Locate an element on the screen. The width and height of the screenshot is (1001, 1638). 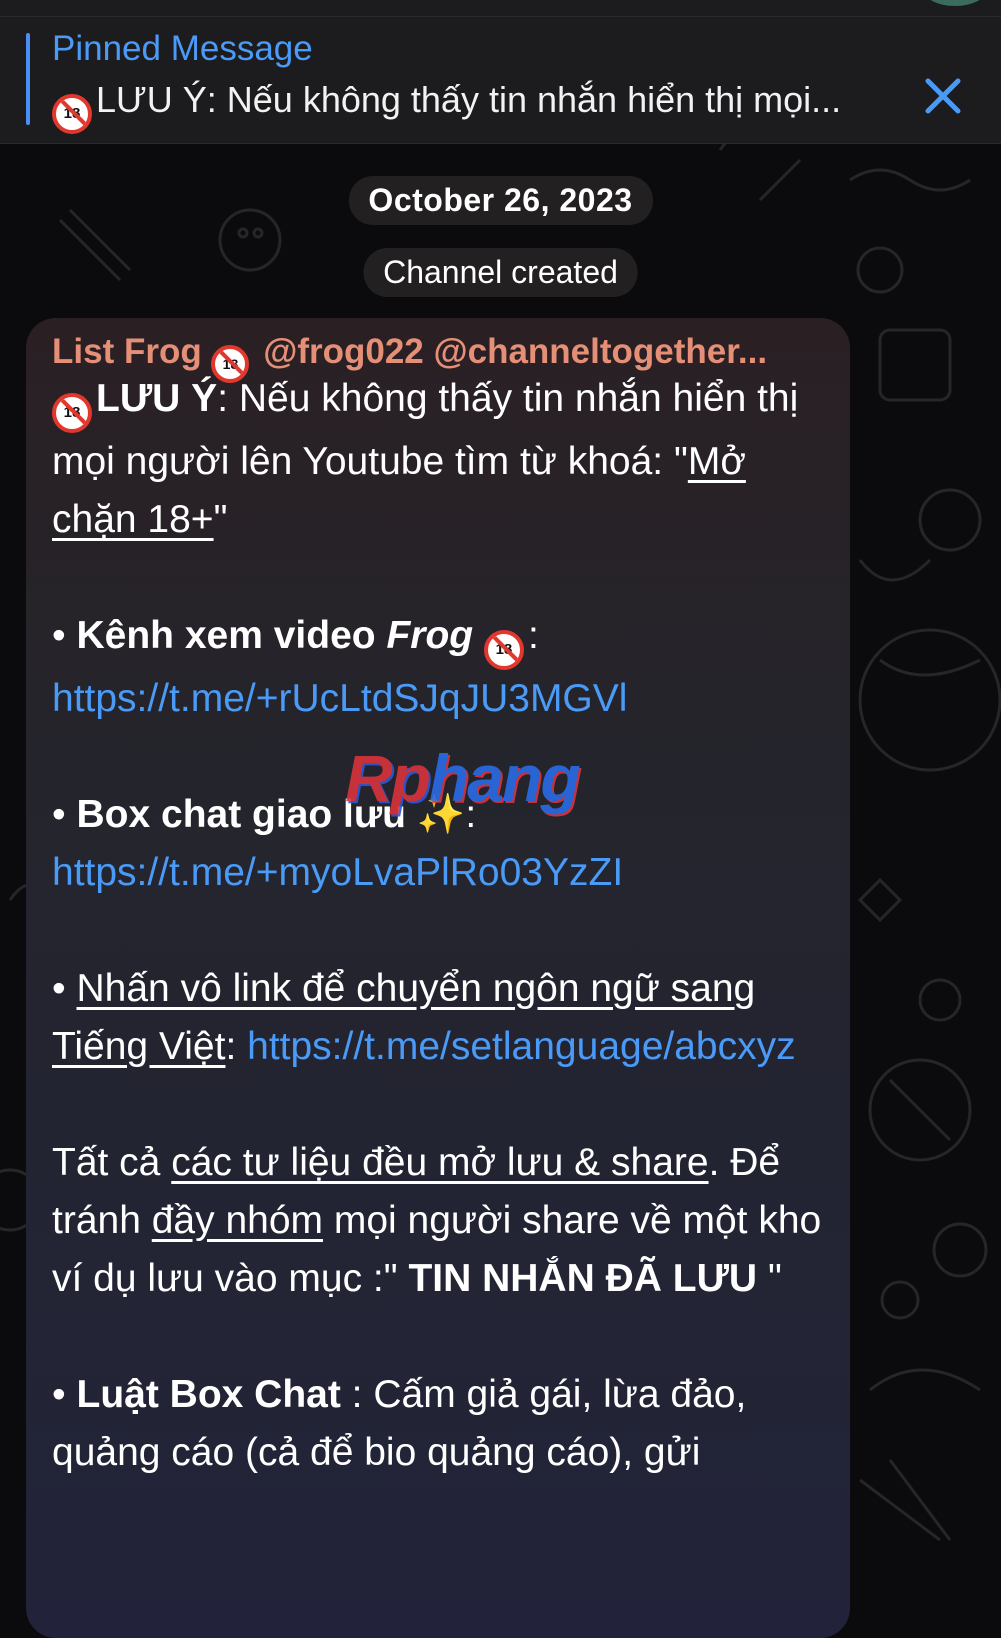
box-chat-link: https://t.me/+myoLvaPlRo03YzZI is located at coordinates (337, 872).